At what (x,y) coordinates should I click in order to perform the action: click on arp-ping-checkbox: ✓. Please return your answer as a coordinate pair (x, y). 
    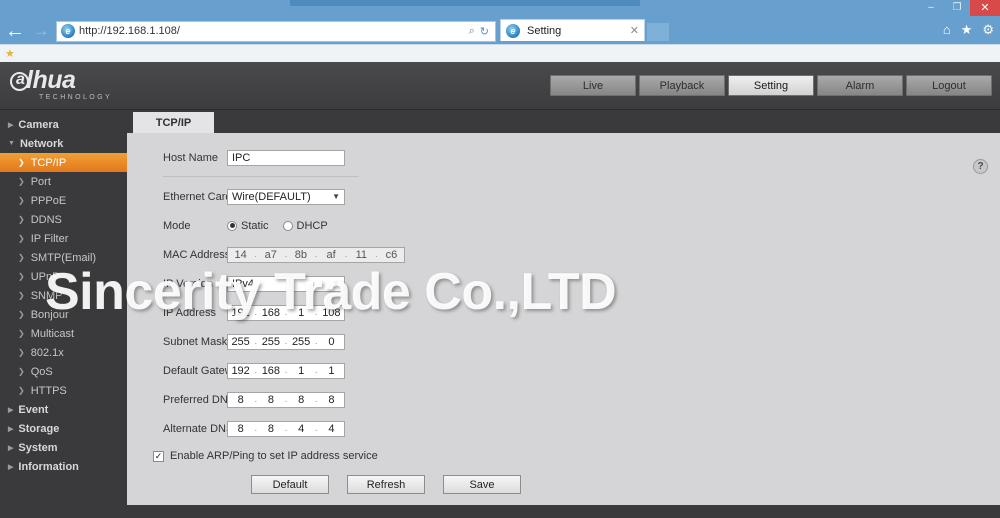
    Looking at the image, I should click on (158, 456).